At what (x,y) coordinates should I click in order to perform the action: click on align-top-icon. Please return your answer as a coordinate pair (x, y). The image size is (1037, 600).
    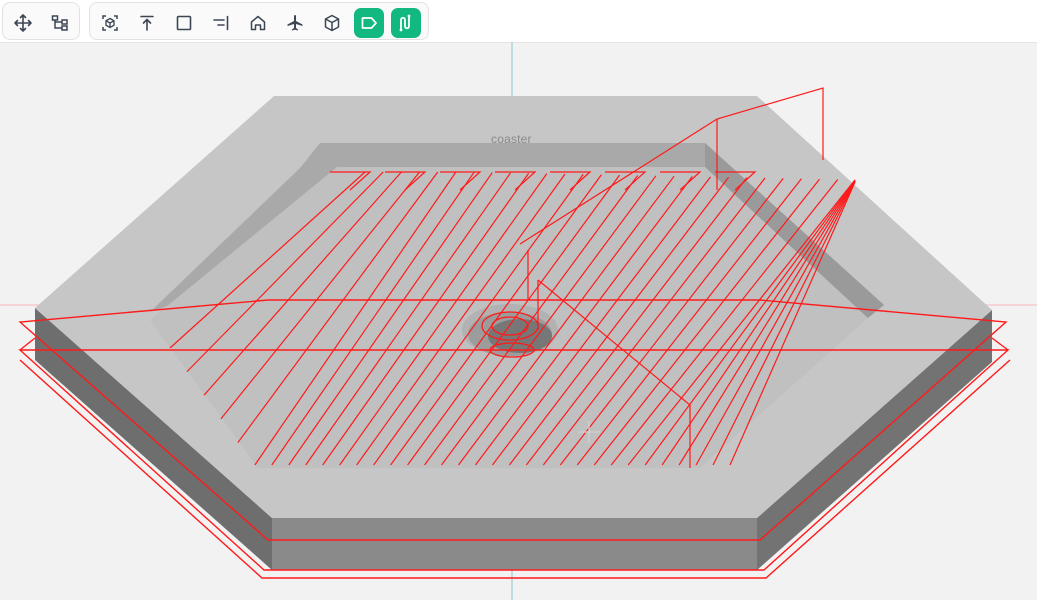
    Looking at the image, I should click on (147, 23).